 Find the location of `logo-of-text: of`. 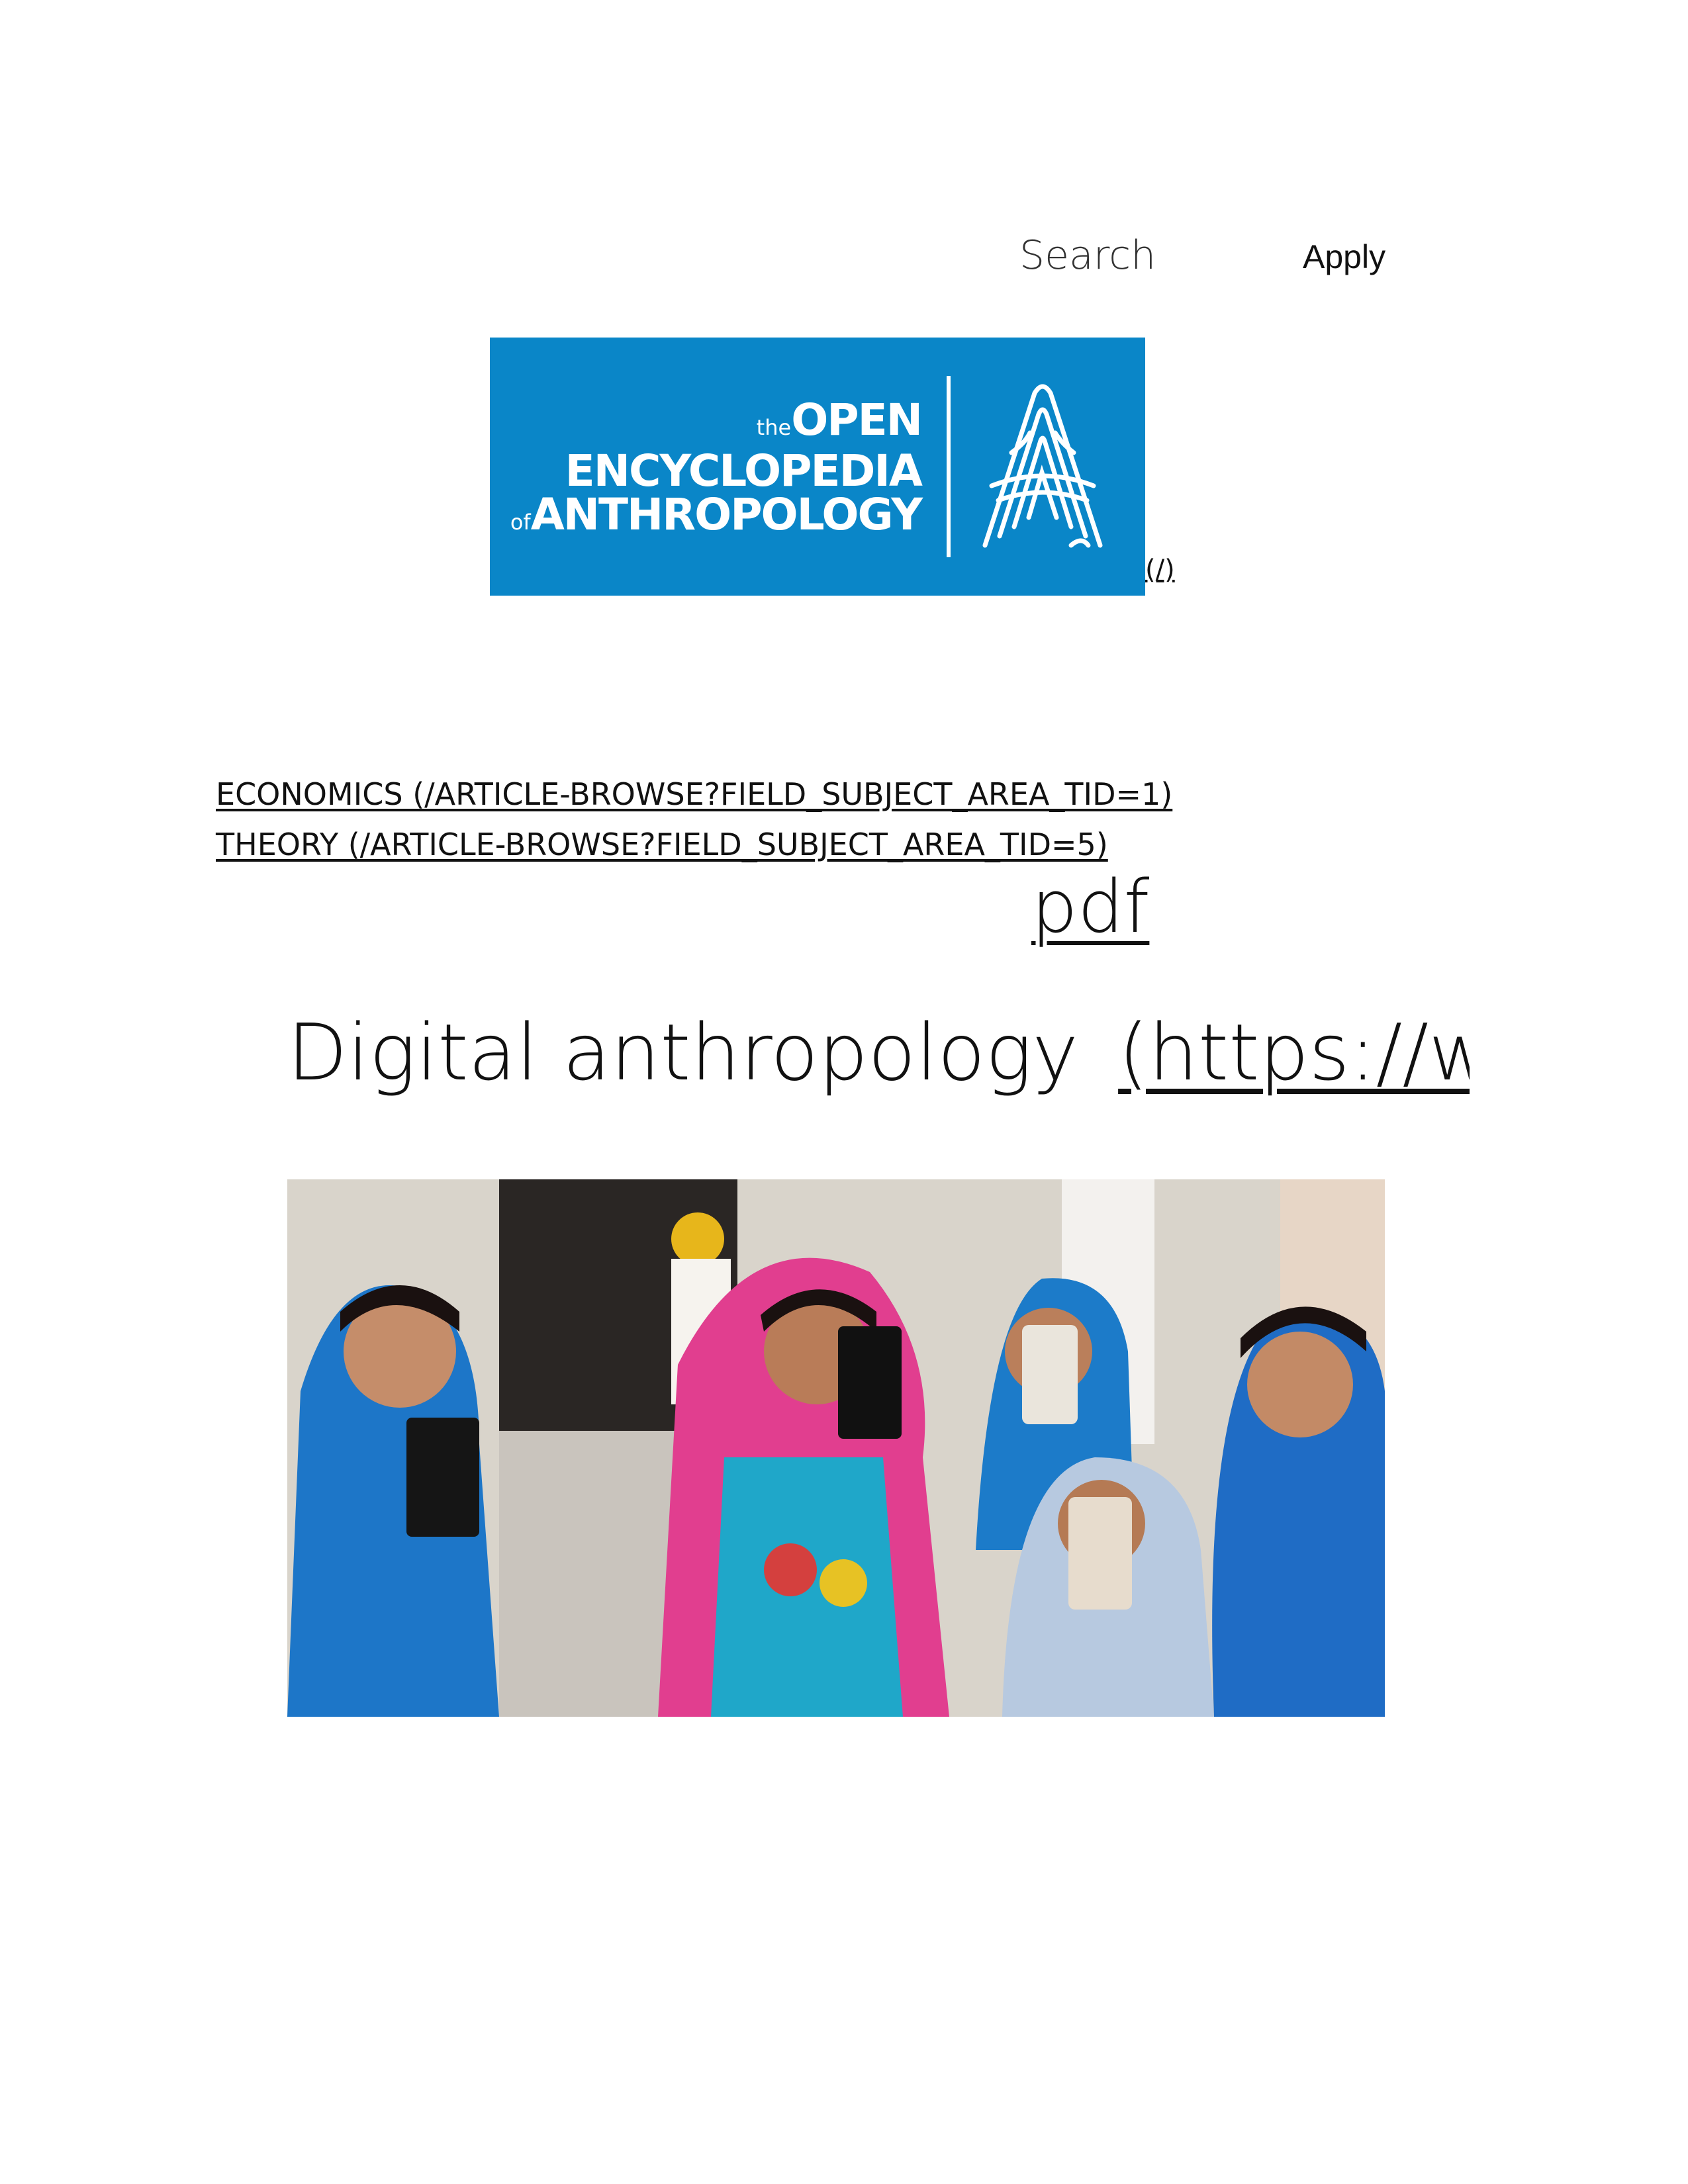

logo-of-text: of is located at coordinates (520, 522).